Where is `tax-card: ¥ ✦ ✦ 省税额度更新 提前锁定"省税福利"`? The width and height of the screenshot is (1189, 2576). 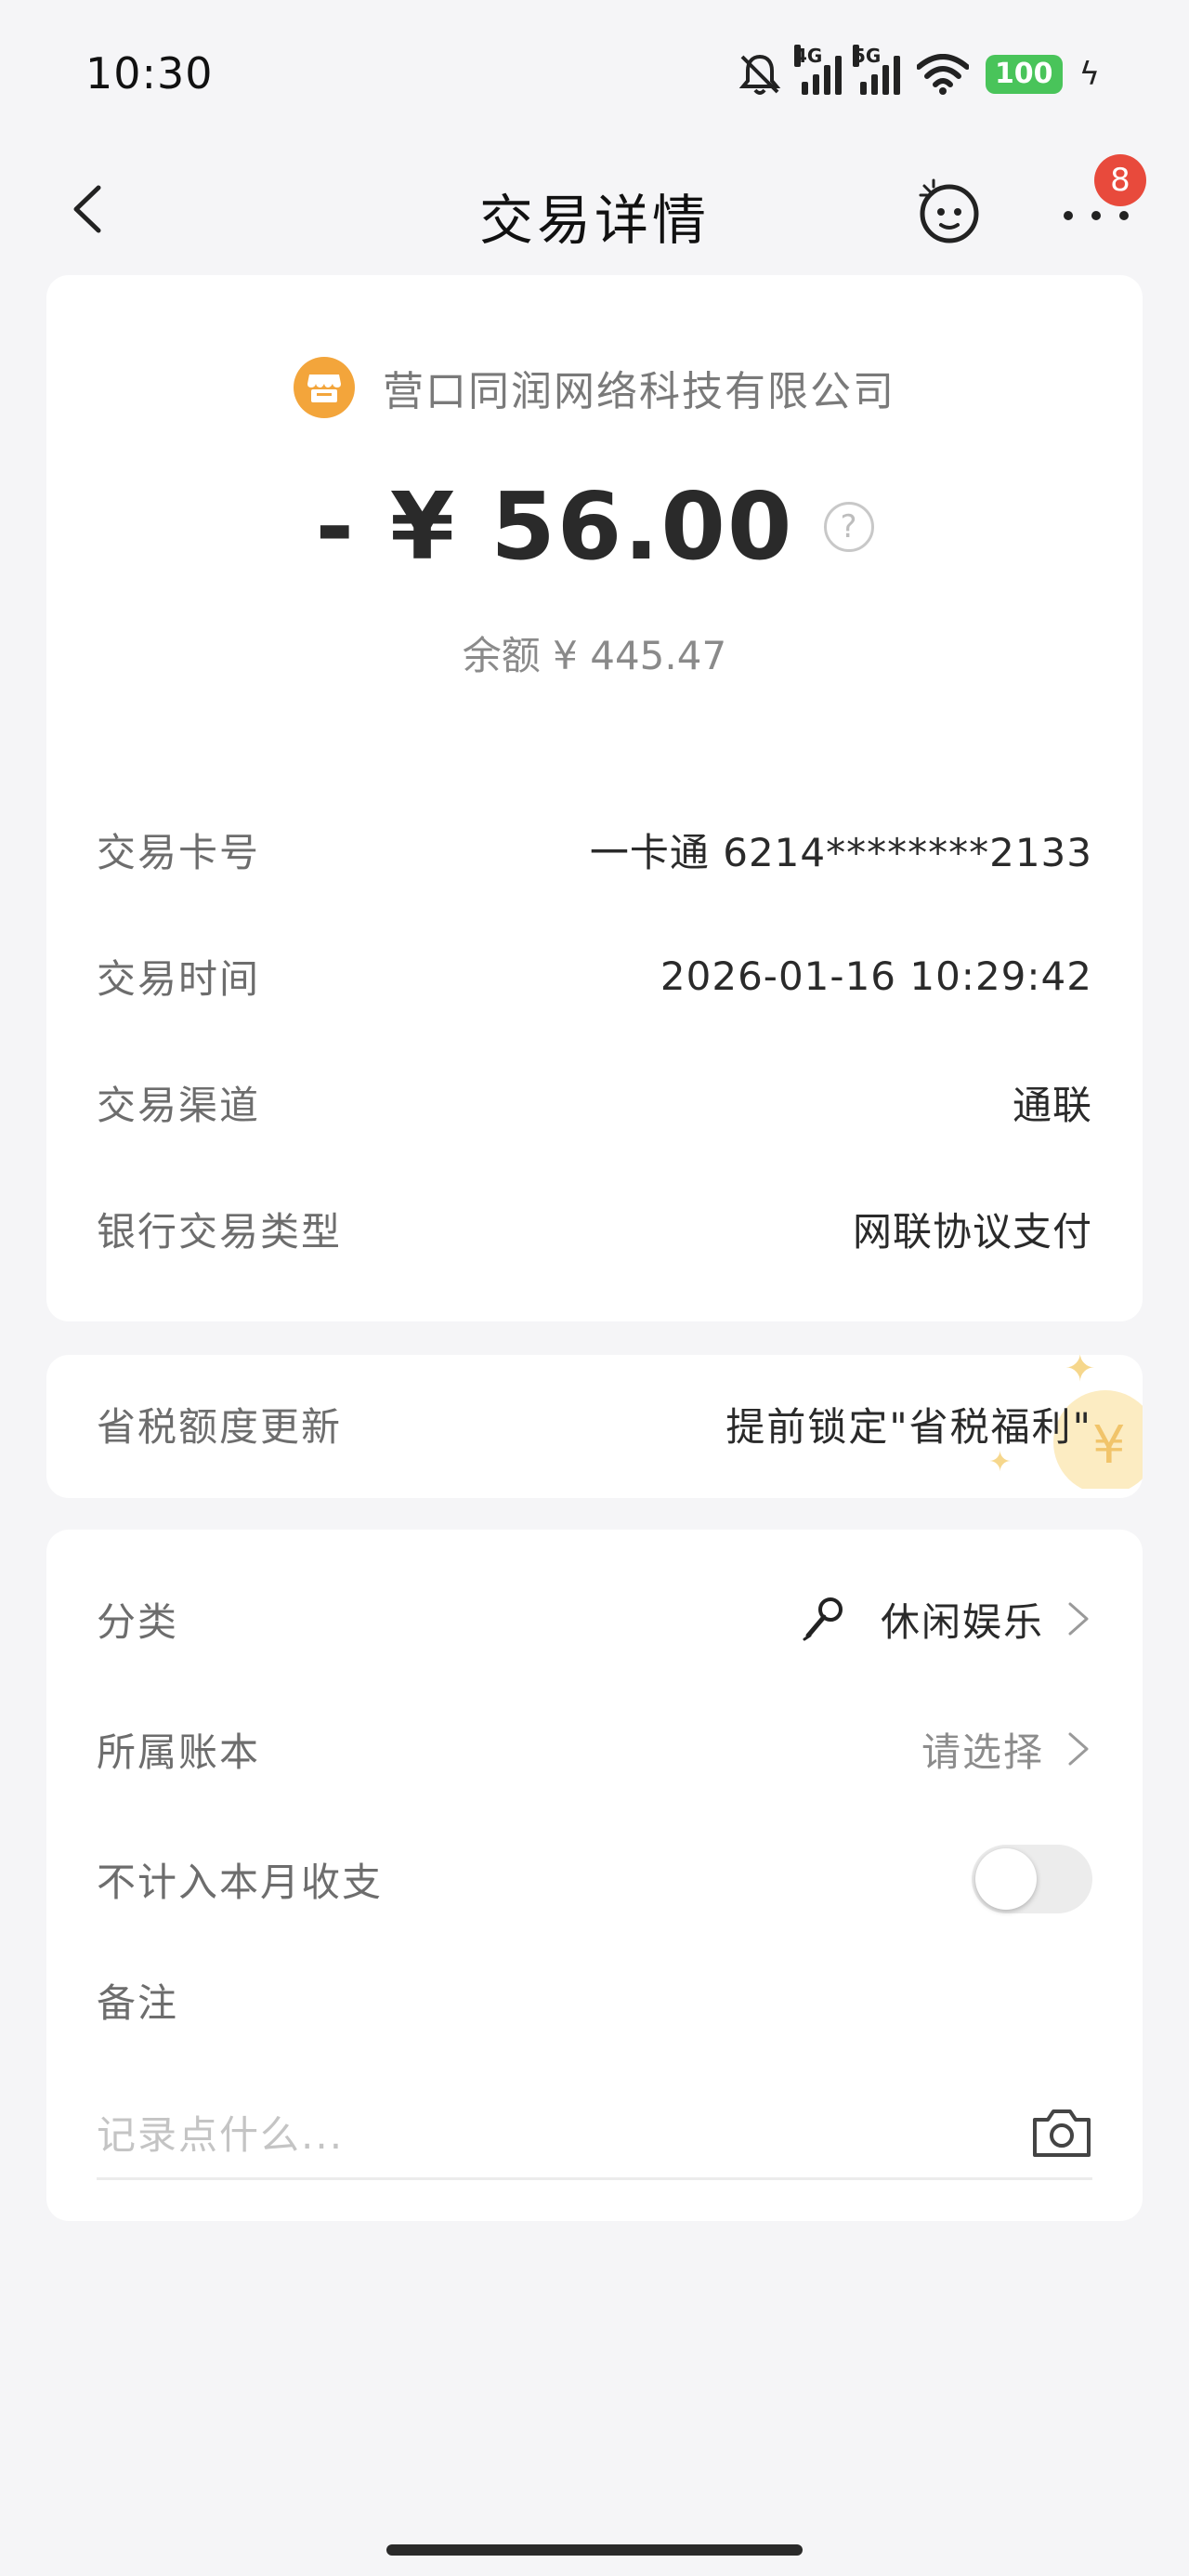 tax-card: ¥ ✦ ✦ 省税额度更新 提前锁定"省税福利" is located at coordinates (594, 1426).